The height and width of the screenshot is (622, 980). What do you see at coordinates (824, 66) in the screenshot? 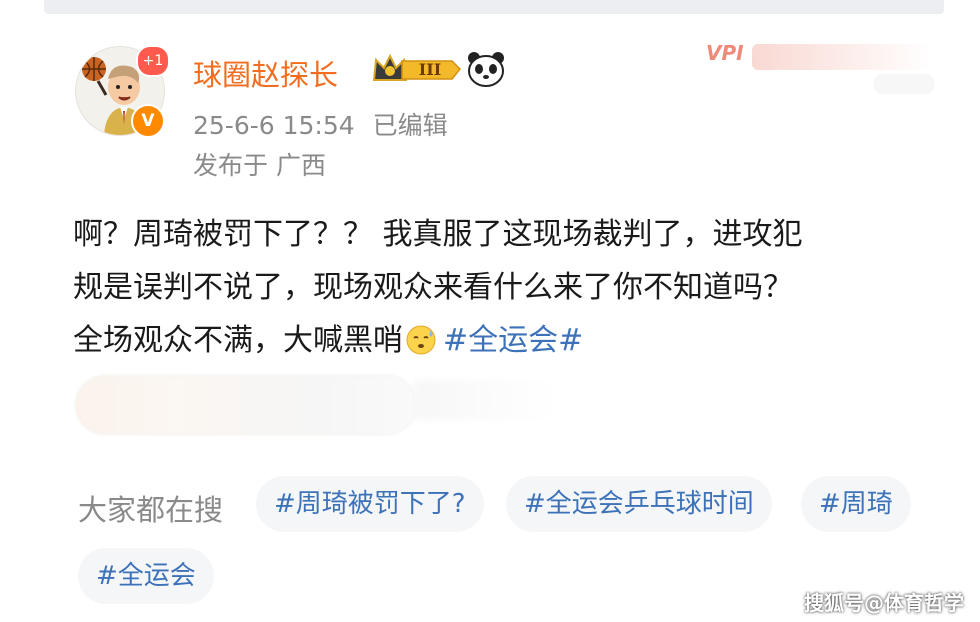
I see `vip-watermark: VPI` at bounding box center [824, 66].